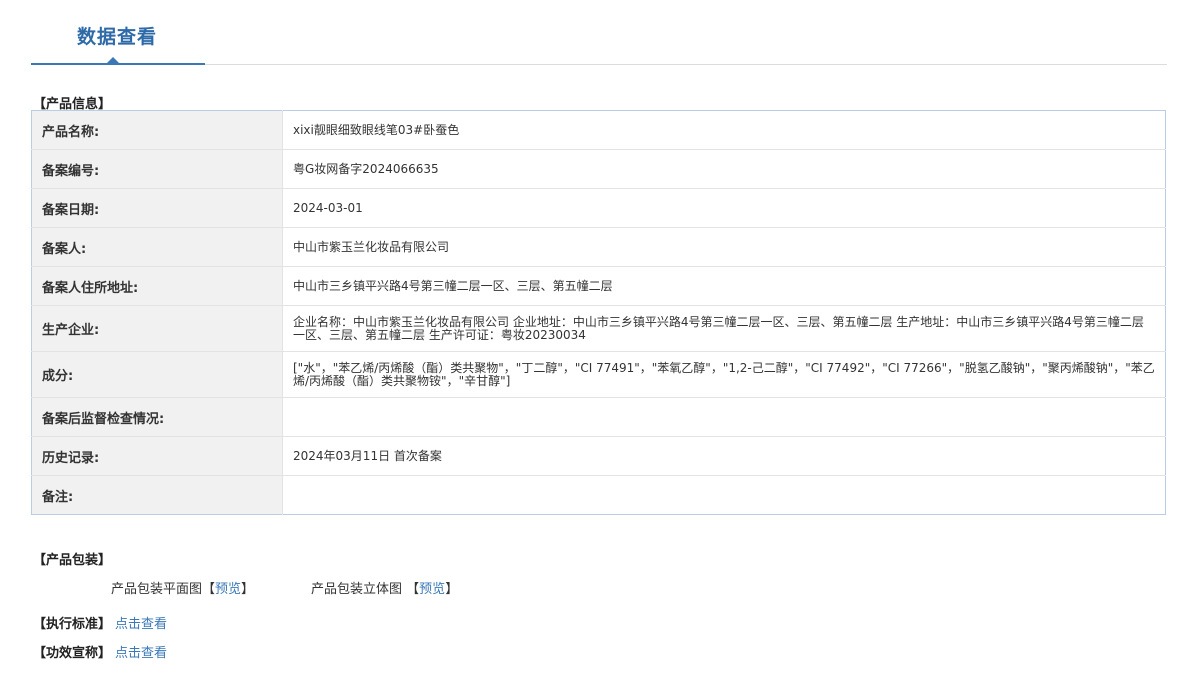  I want to click on row-label: 生产企业:, so click(157, 328).